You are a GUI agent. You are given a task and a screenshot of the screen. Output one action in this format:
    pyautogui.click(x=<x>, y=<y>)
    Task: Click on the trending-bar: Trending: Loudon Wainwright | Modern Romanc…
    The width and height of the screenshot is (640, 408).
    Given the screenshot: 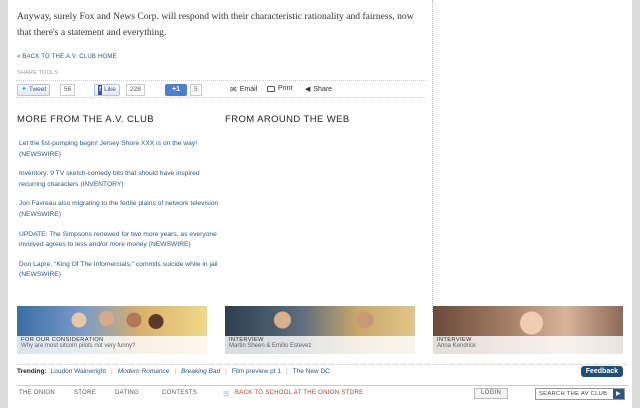 What is the action you would take?
    pyautogui.click(x=322, y=371)
    